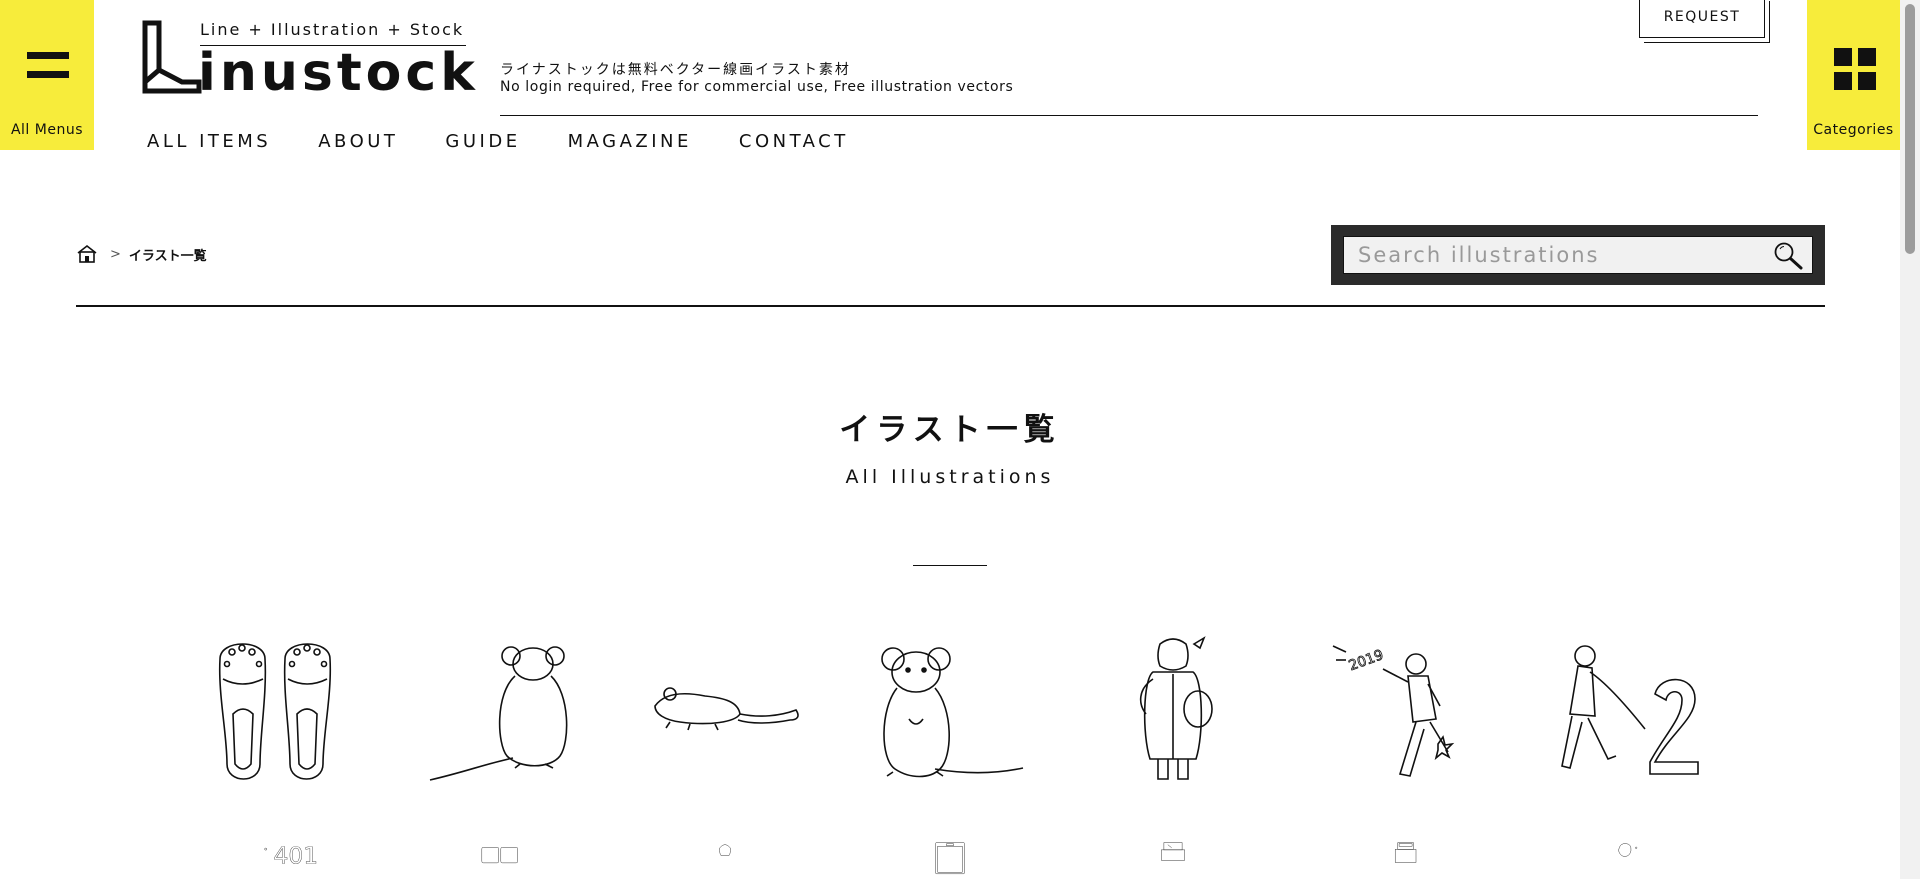 This screenshot has width=1920, height=879. What do you see at coordinates (1910, 439) in the screenshot?
I see `page-scrollbar` at bounding box center [1910, 439].